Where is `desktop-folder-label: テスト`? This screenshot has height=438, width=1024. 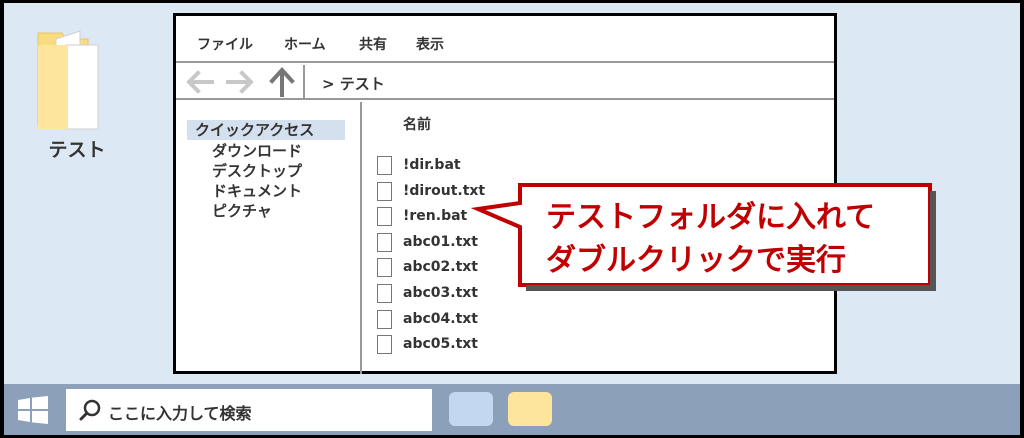
desktop-folder-label: テスト is located at coordinates (77, 150).